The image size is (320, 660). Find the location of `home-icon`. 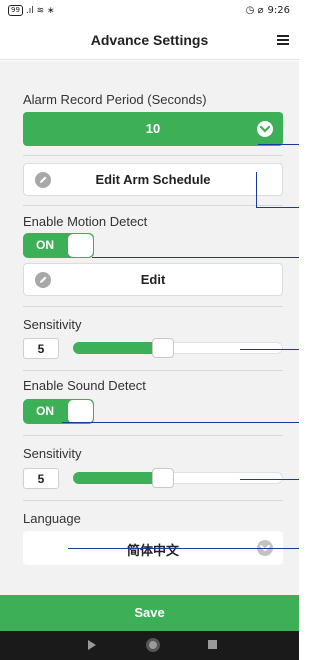

home-icon is located at coordinates (153, 645).